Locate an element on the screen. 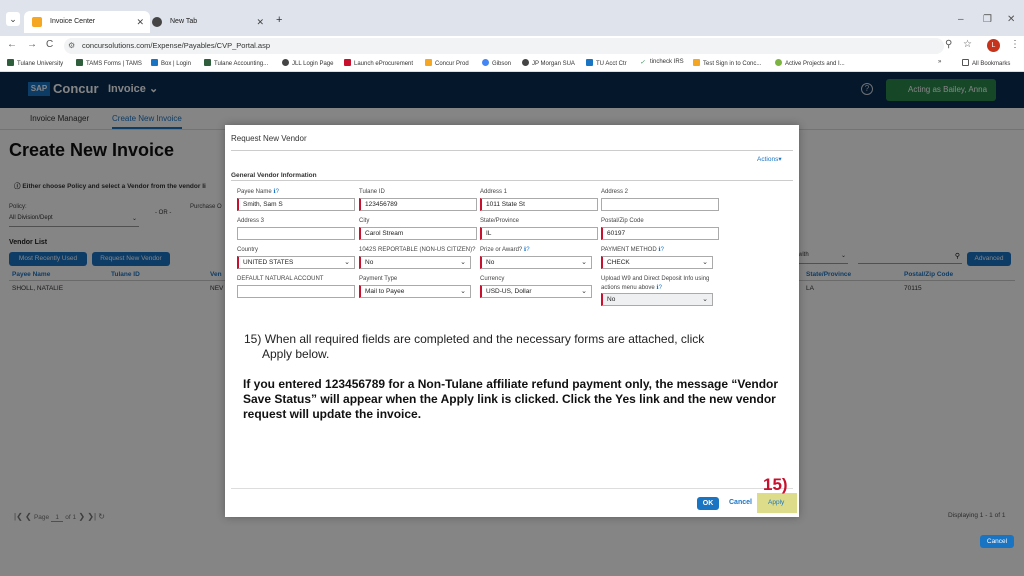 The width and height of the screenshot is (1024, 576). tab-title: Invoice Center is located at coordinates (73, 21).